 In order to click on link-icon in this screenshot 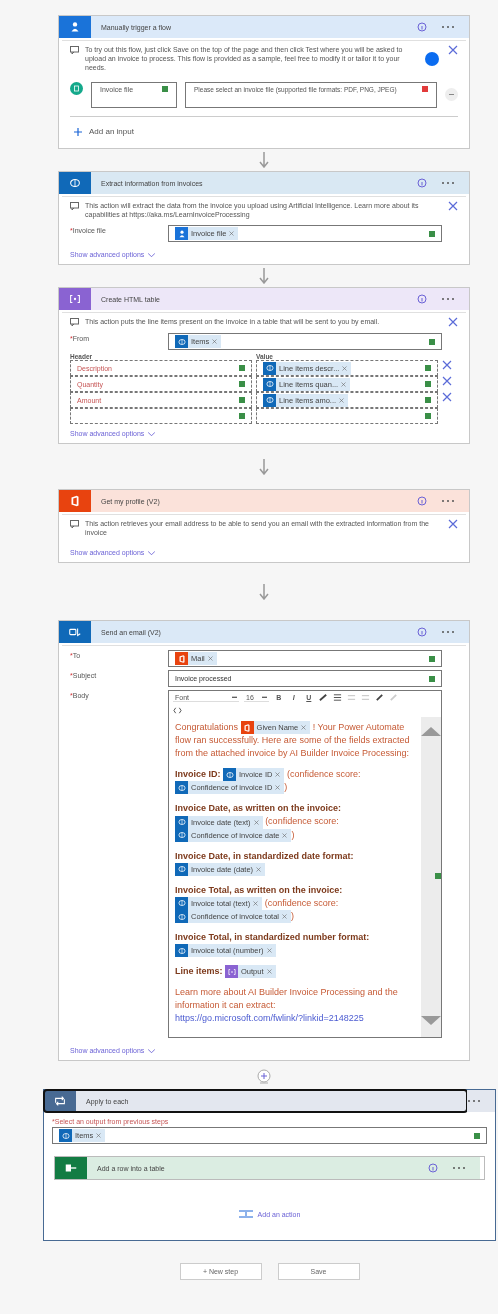, I will do `click(379, 697)`.